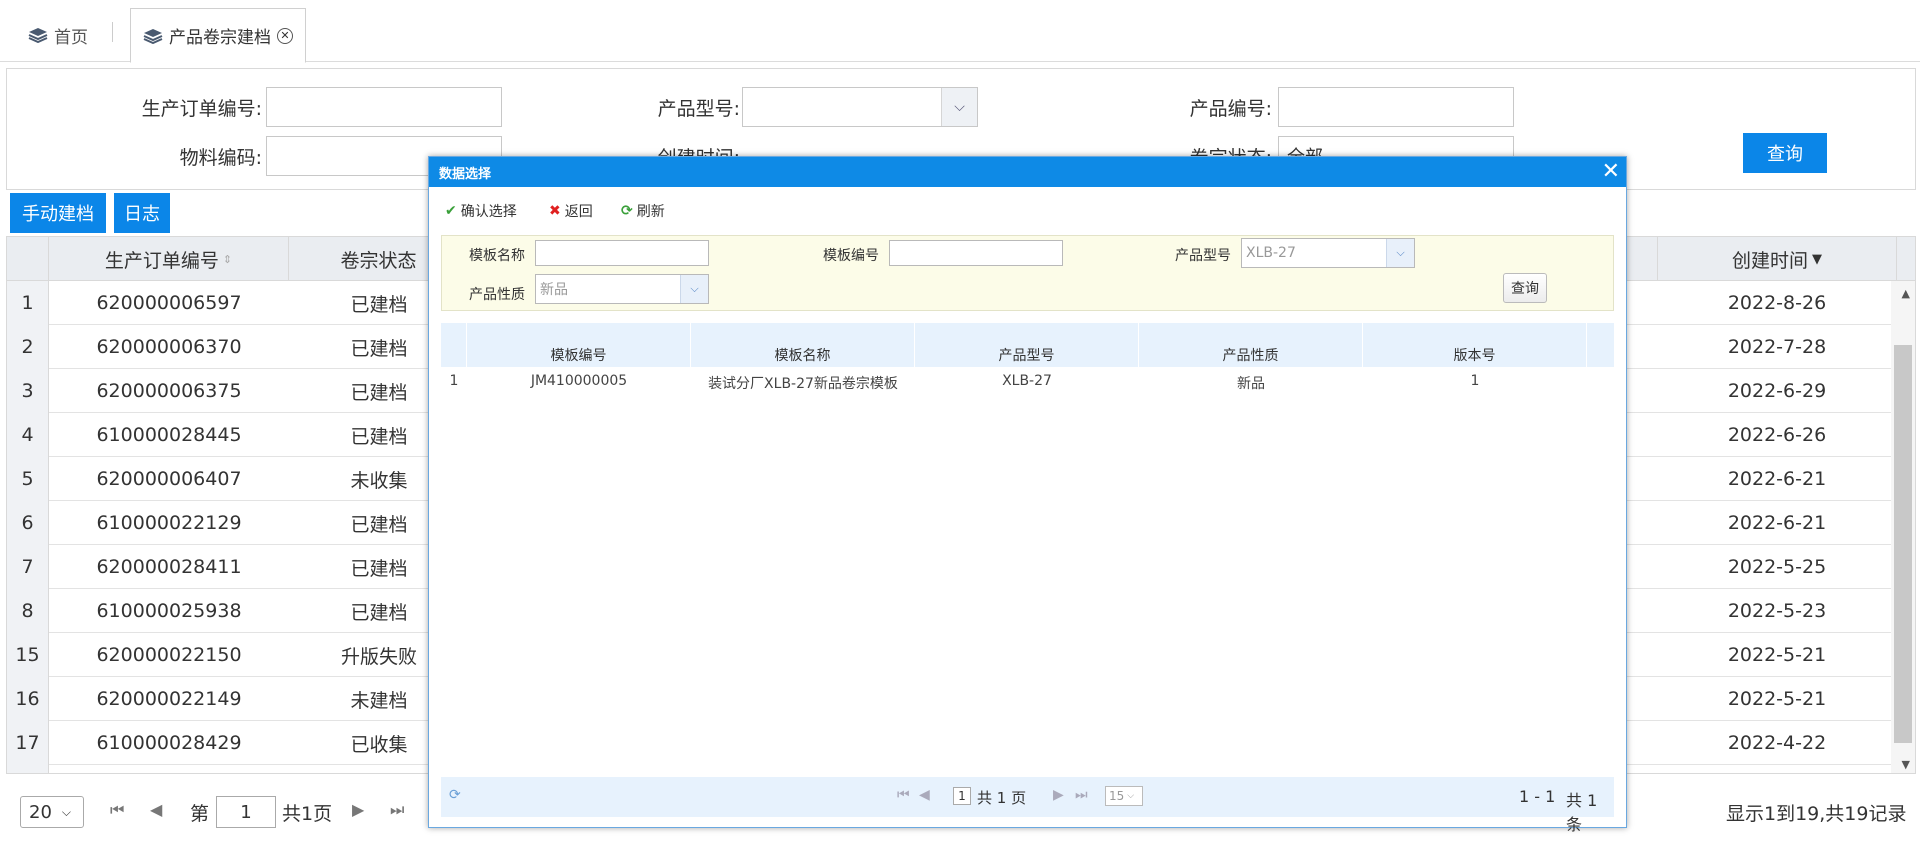  I want to click on template-name-input, so click(622, 253).